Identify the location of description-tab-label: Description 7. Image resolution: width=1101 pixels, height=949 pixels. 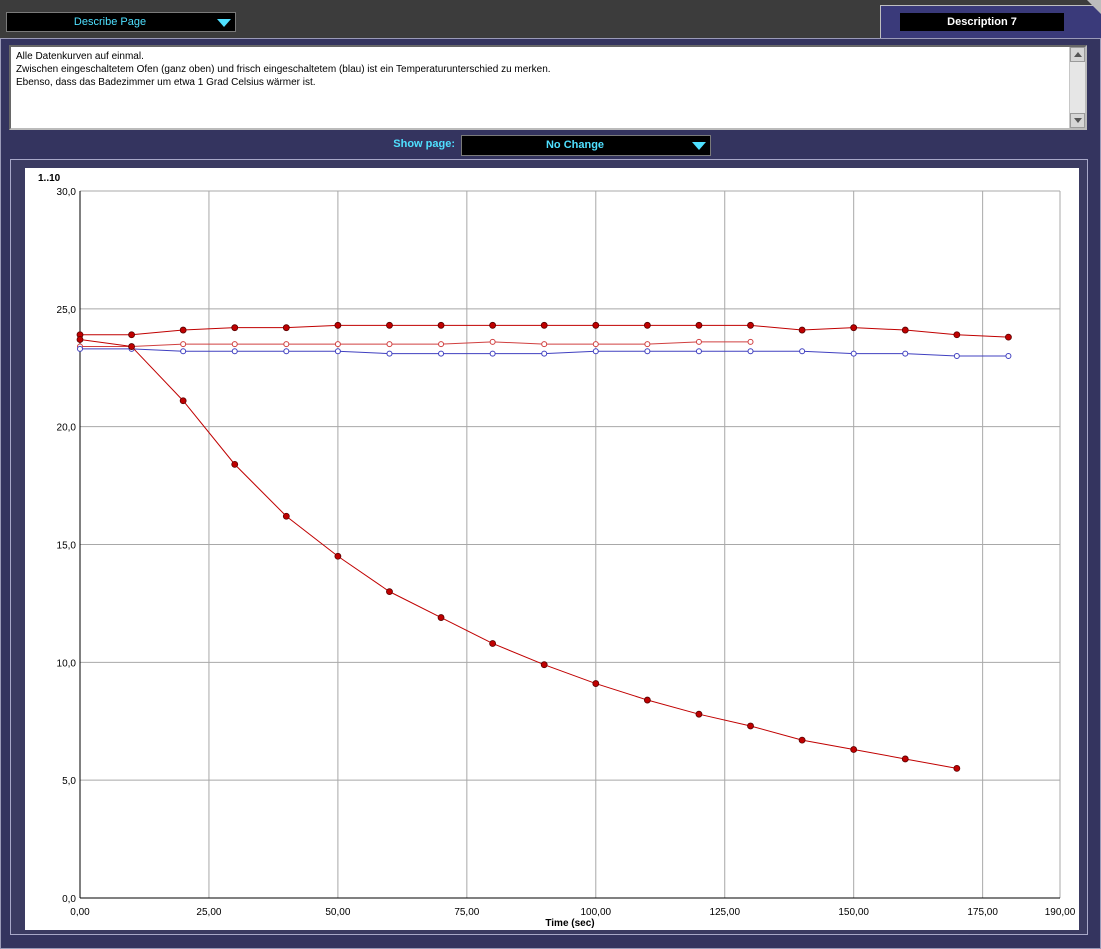
(982, 22).